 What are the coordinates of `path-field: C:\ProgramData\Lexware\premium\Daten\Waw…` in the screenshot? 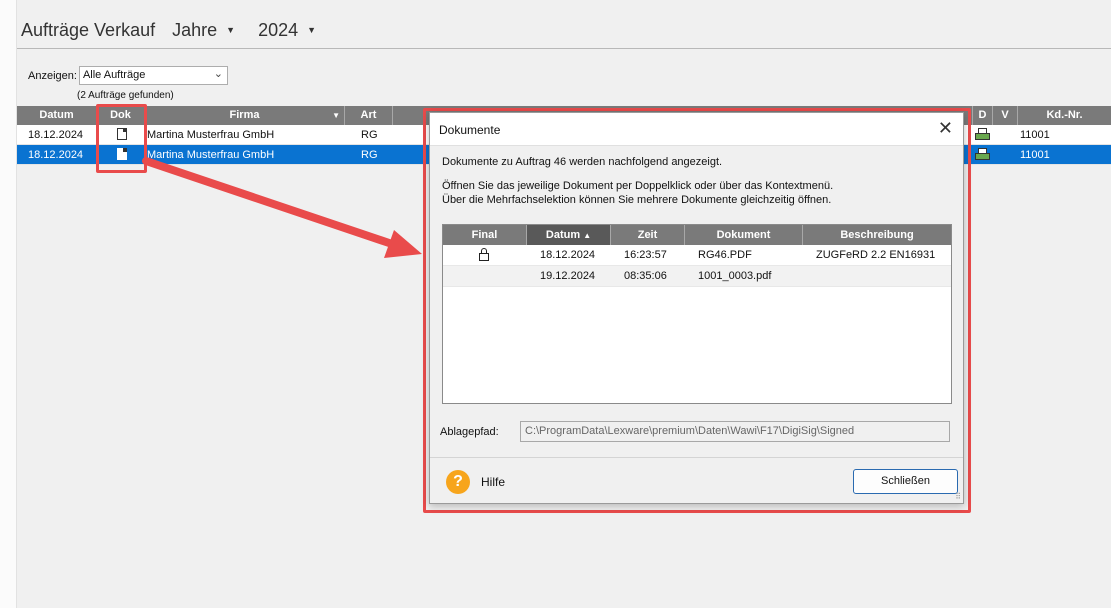 It's located at (735, 431).